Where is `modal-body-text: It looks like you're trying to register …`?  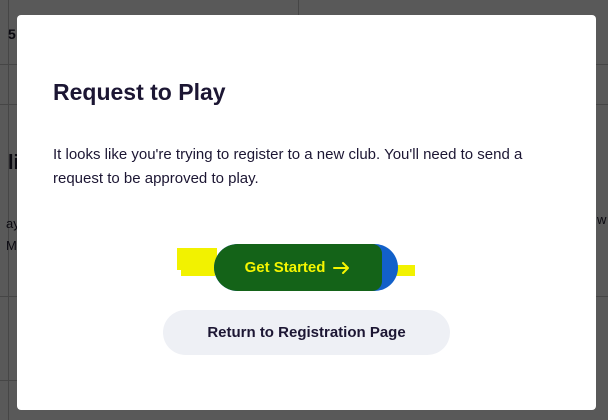
modal-body-text: It looks like you're trying to register … is located at coordinates (288, 166).